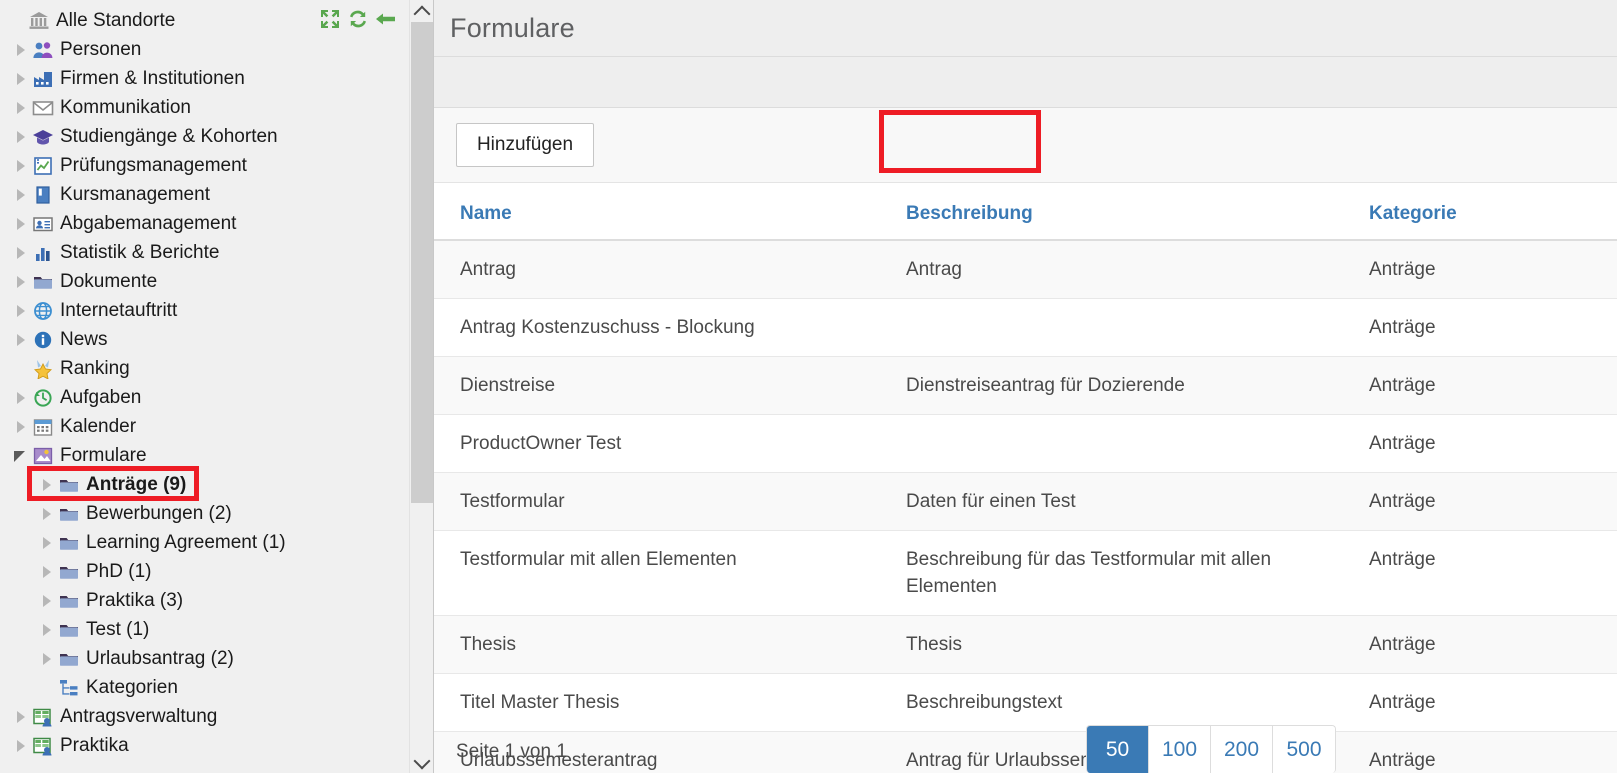  I want to click on scrollbar-thumb, so click(422, 262).